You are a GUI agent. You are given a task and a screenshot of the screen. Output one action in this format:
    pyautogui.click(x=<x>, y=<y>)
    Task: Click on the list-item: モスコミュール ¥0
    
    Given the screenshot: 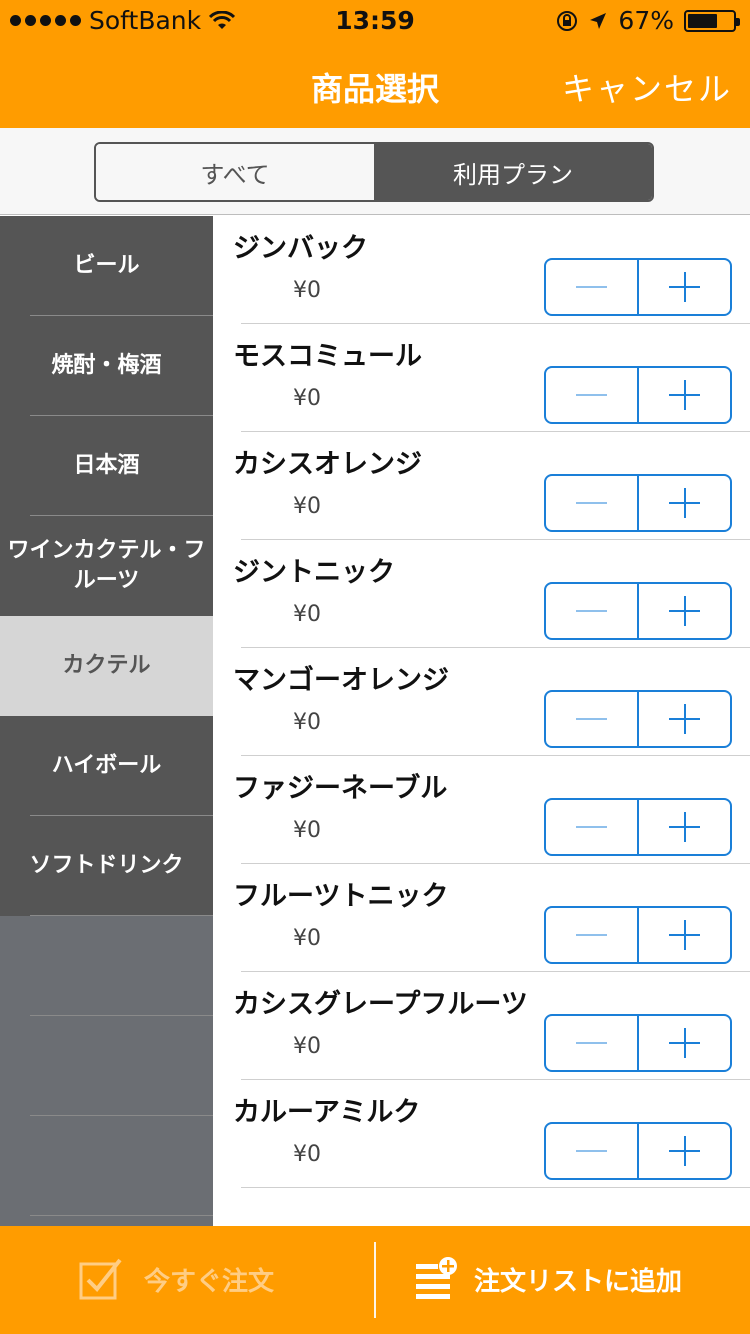 What is the action you would take?
    pyautogui.click(x=481, y=378)
    